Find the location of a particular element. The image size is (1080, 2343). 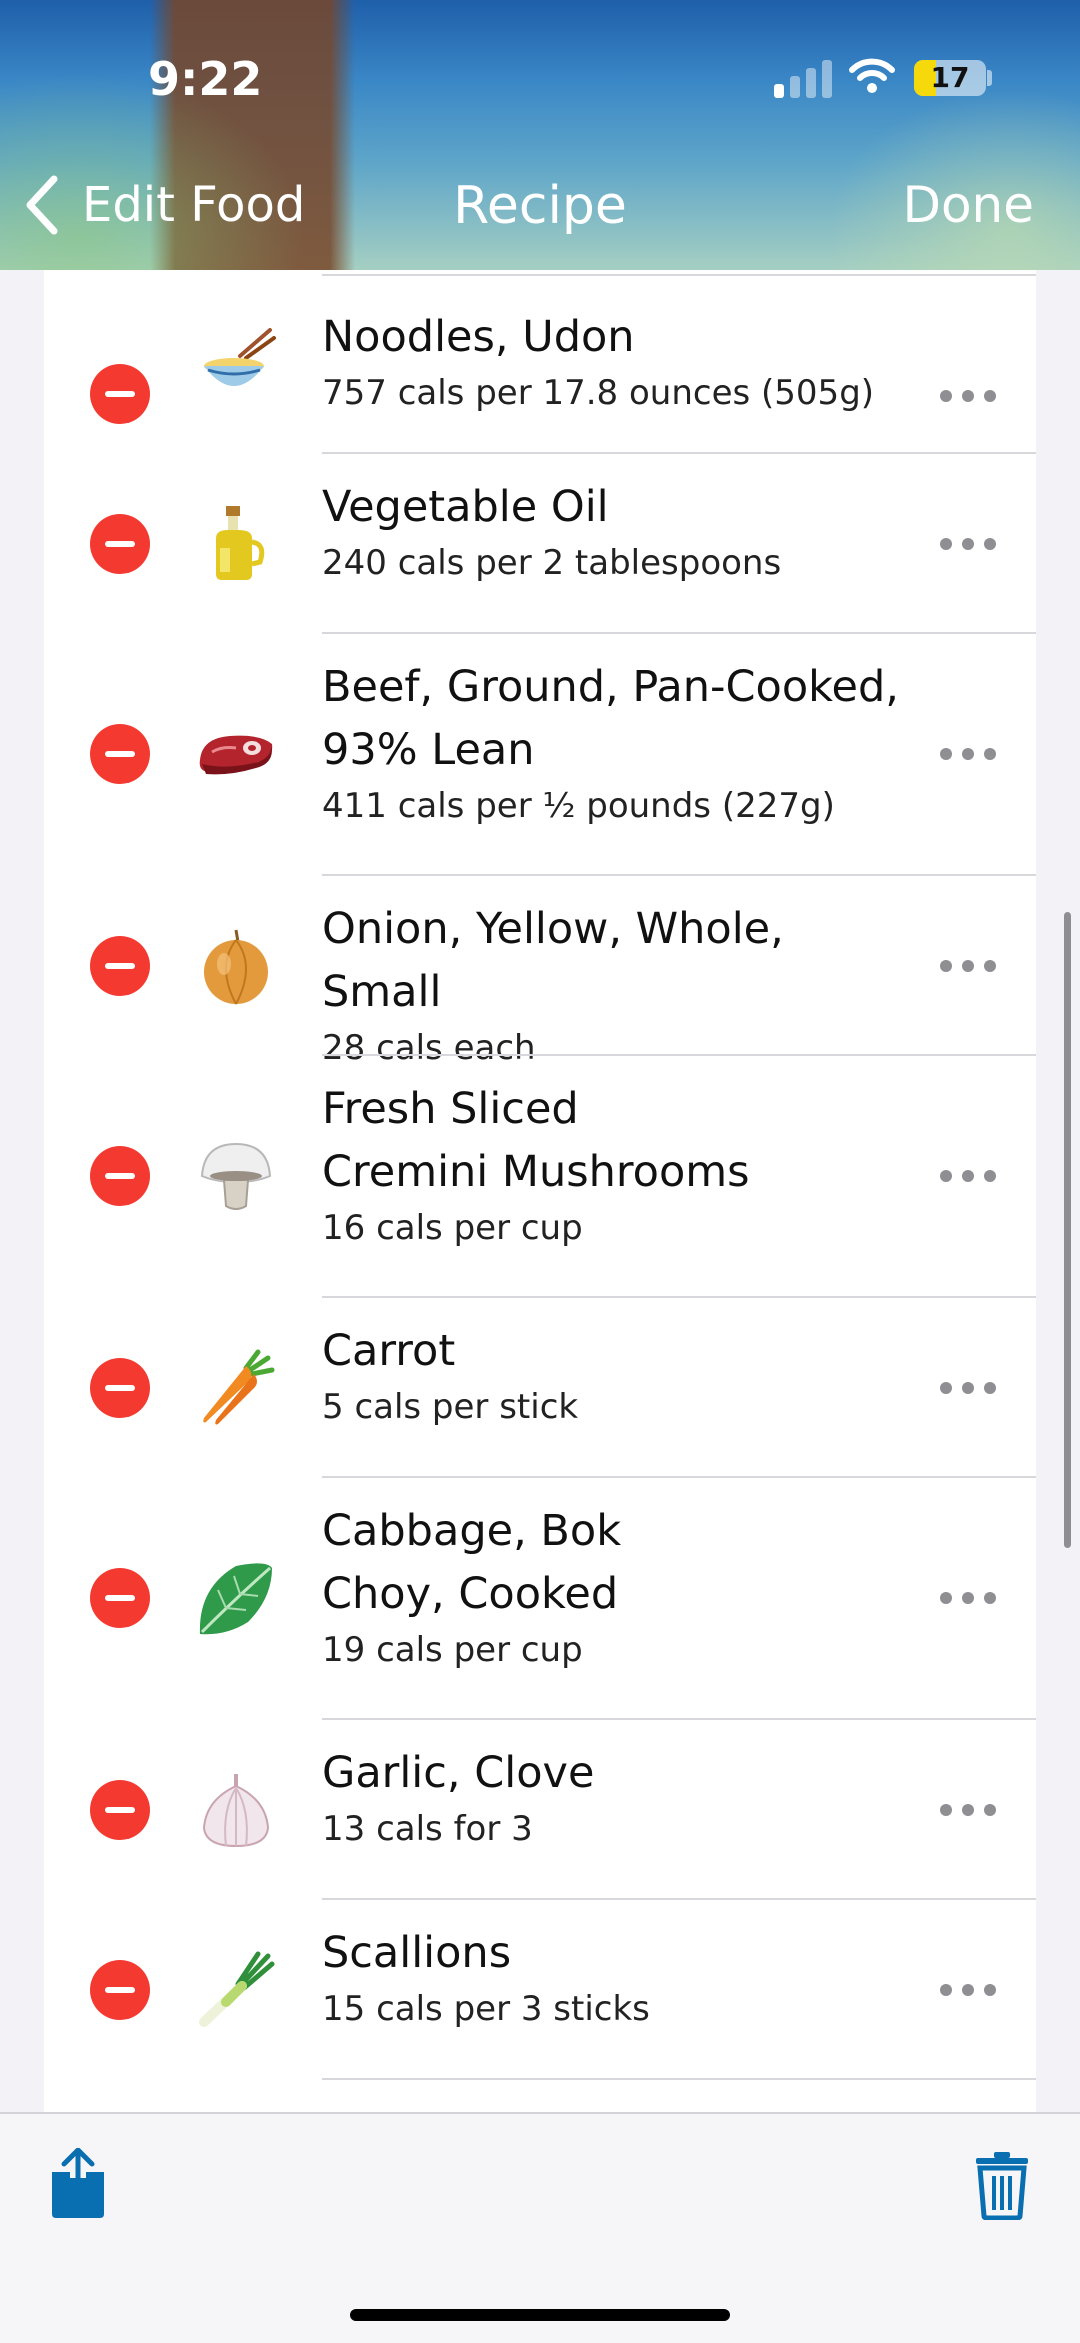

ingredient-name: Noodles, Udon is located at coordinates (478, 337).